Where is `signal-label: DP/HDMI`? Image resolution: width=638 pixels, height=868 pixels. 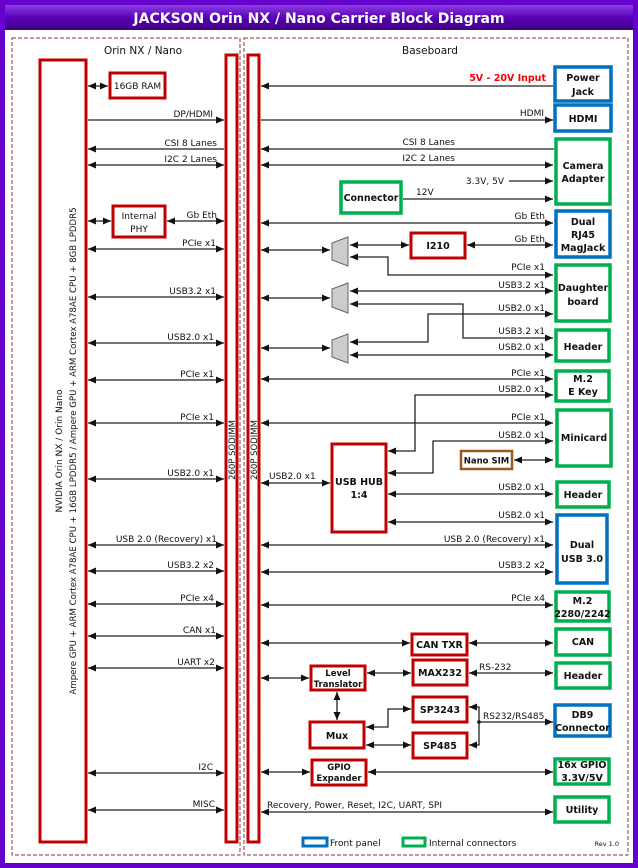
signal-label: DP/HDMI is located at coordinates (193, 115).